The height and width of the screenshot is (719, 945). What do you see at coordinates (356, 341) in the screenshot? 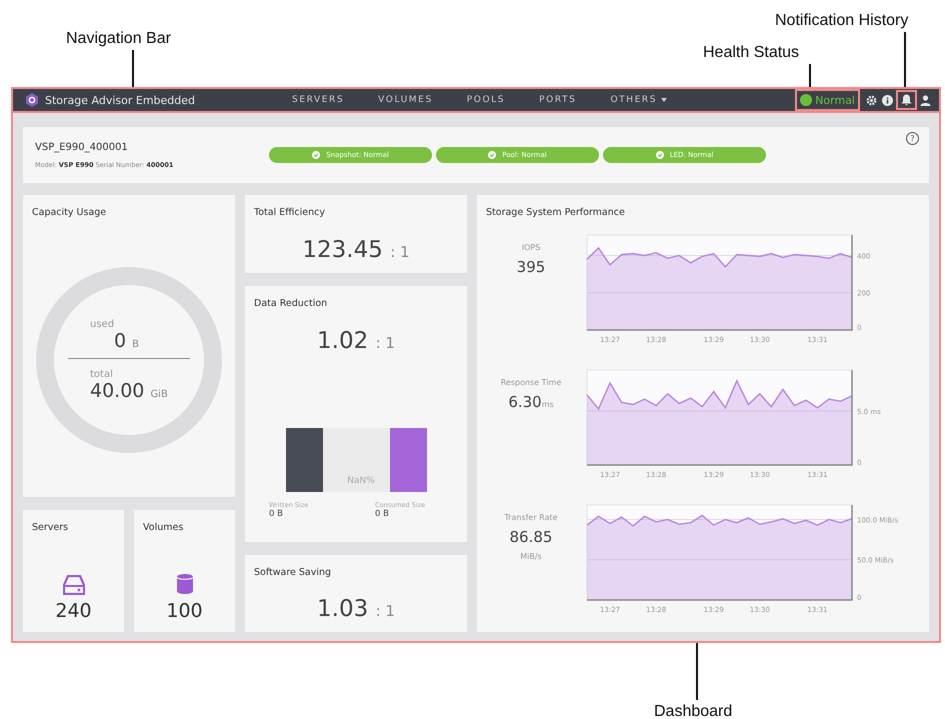
I see `ratio-value: 1.02 : 1` at bounding box center [356, 341].